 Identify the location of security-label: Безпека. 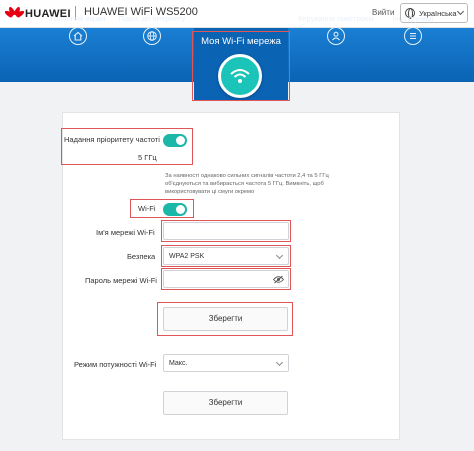
(141, 256).